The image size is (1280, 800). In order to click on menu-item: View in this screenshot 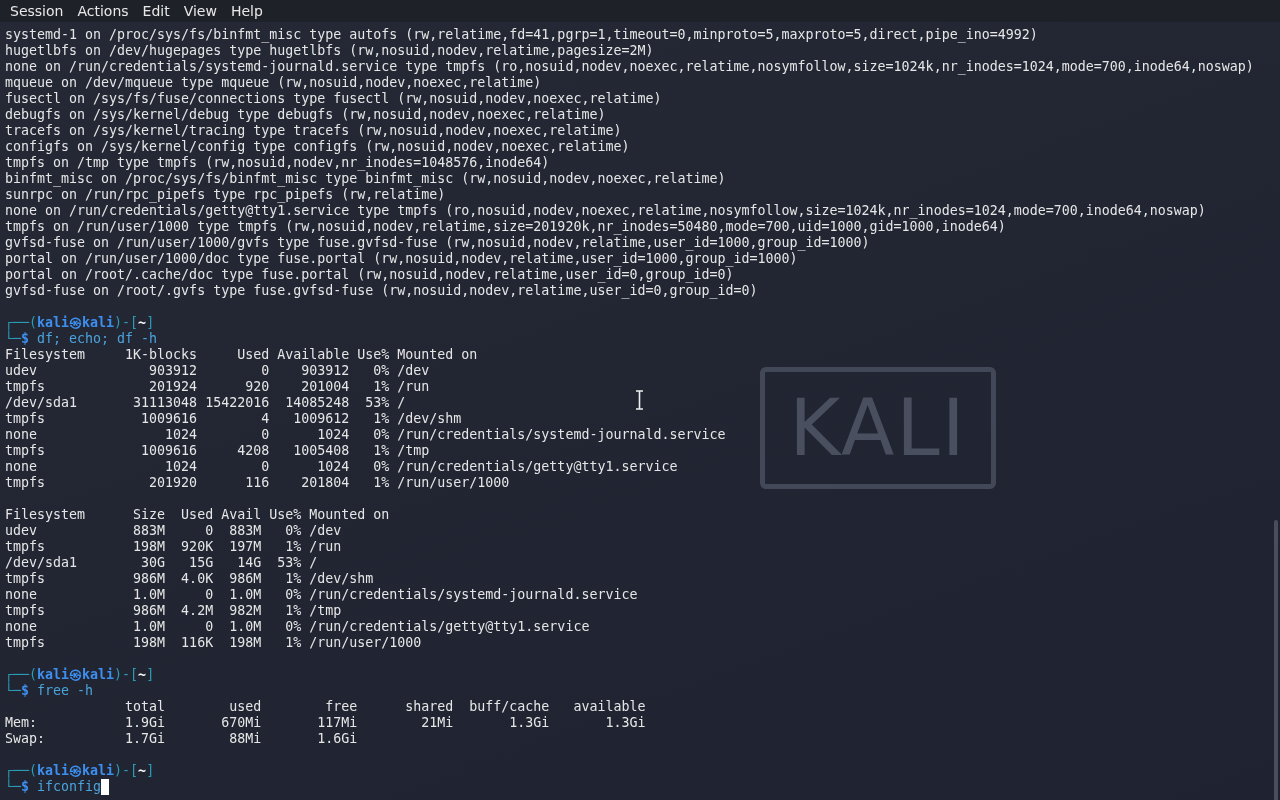, I will do `click(200, 11)`.